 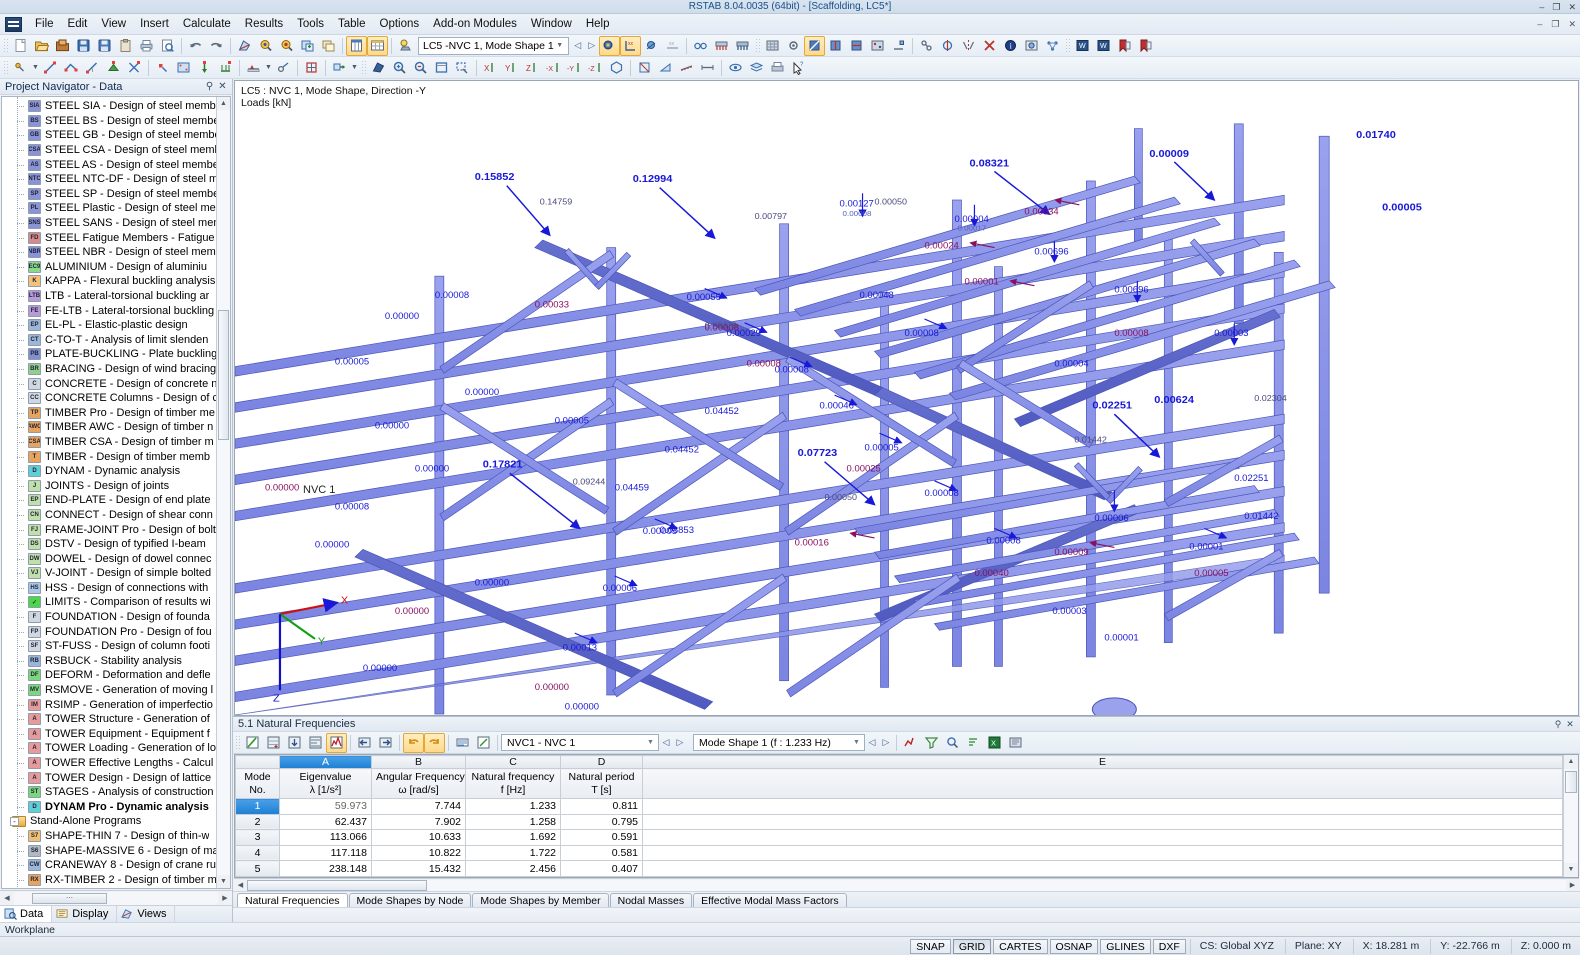 I want to click on status-toggle-cartes: CARTES, so click(x=1020, y=946).